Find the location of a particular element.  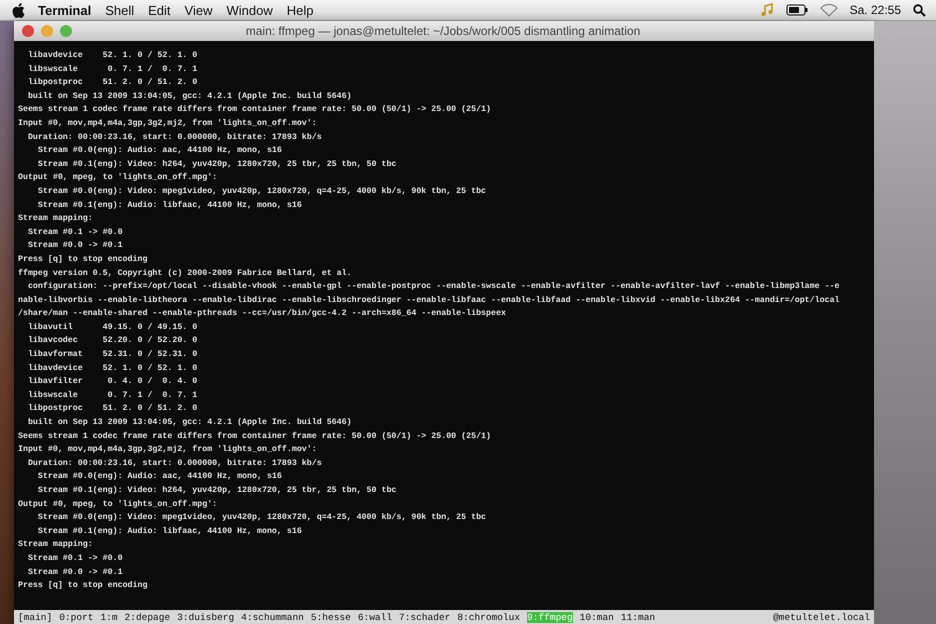

close-button is located at coordinates (28, 31).